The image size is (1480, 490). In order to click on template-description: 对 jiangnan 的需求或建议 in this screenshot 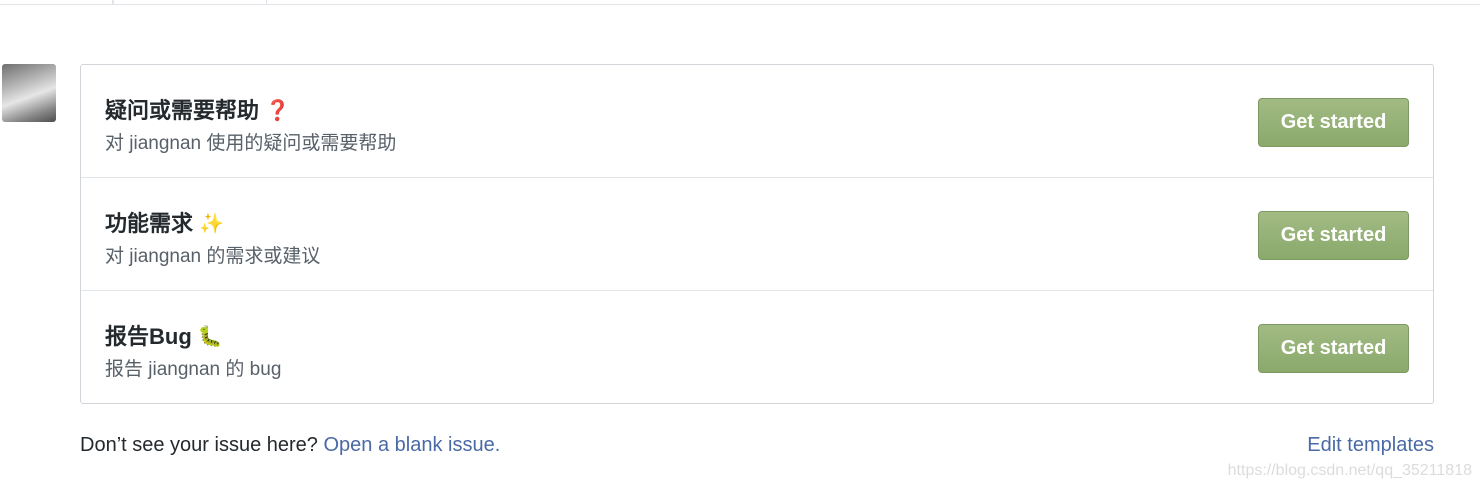, I will do `click(213, 256)`.